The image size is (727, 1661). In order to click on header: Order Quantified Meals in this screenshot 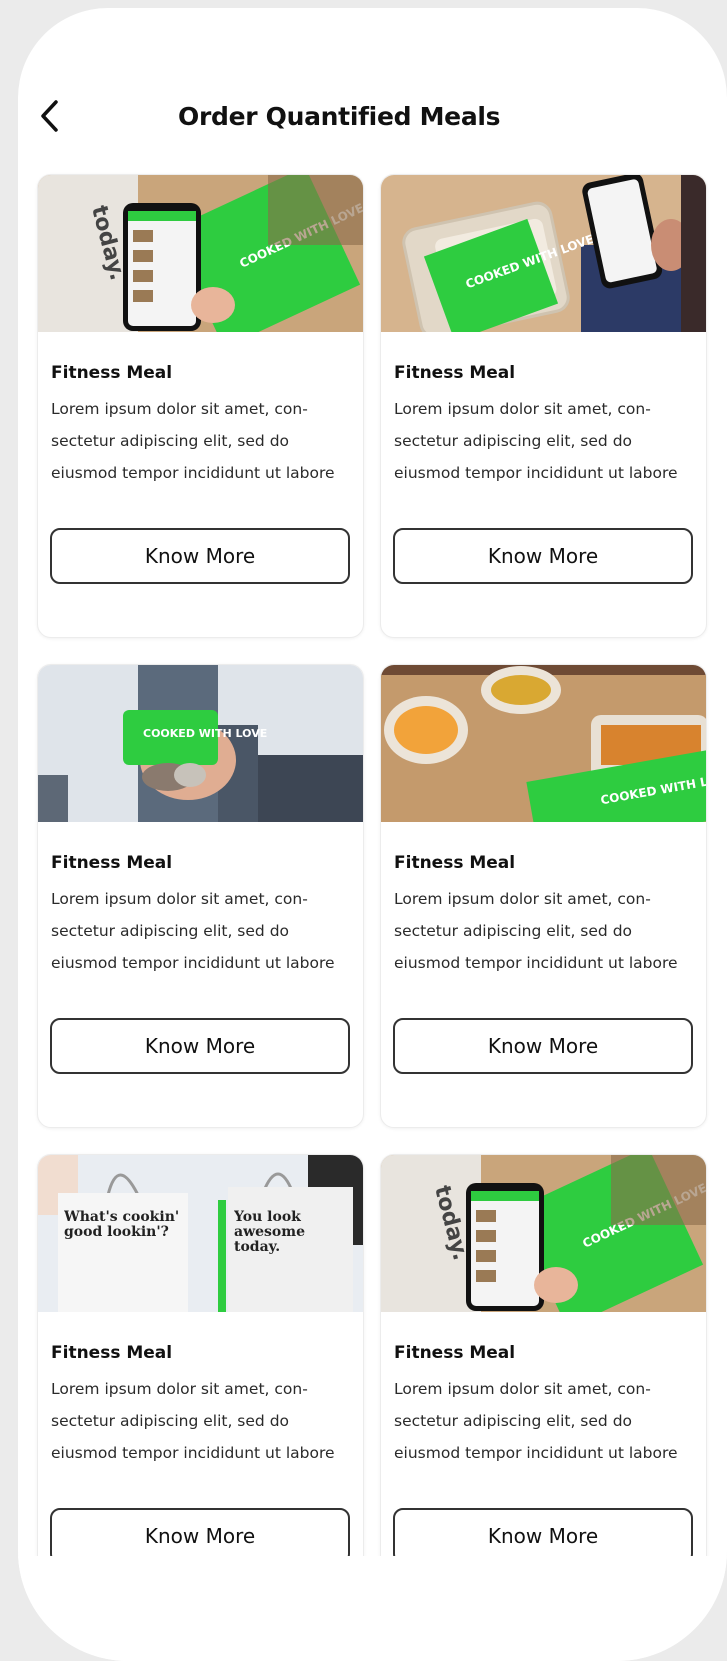, I will do `click(372, 120)`.